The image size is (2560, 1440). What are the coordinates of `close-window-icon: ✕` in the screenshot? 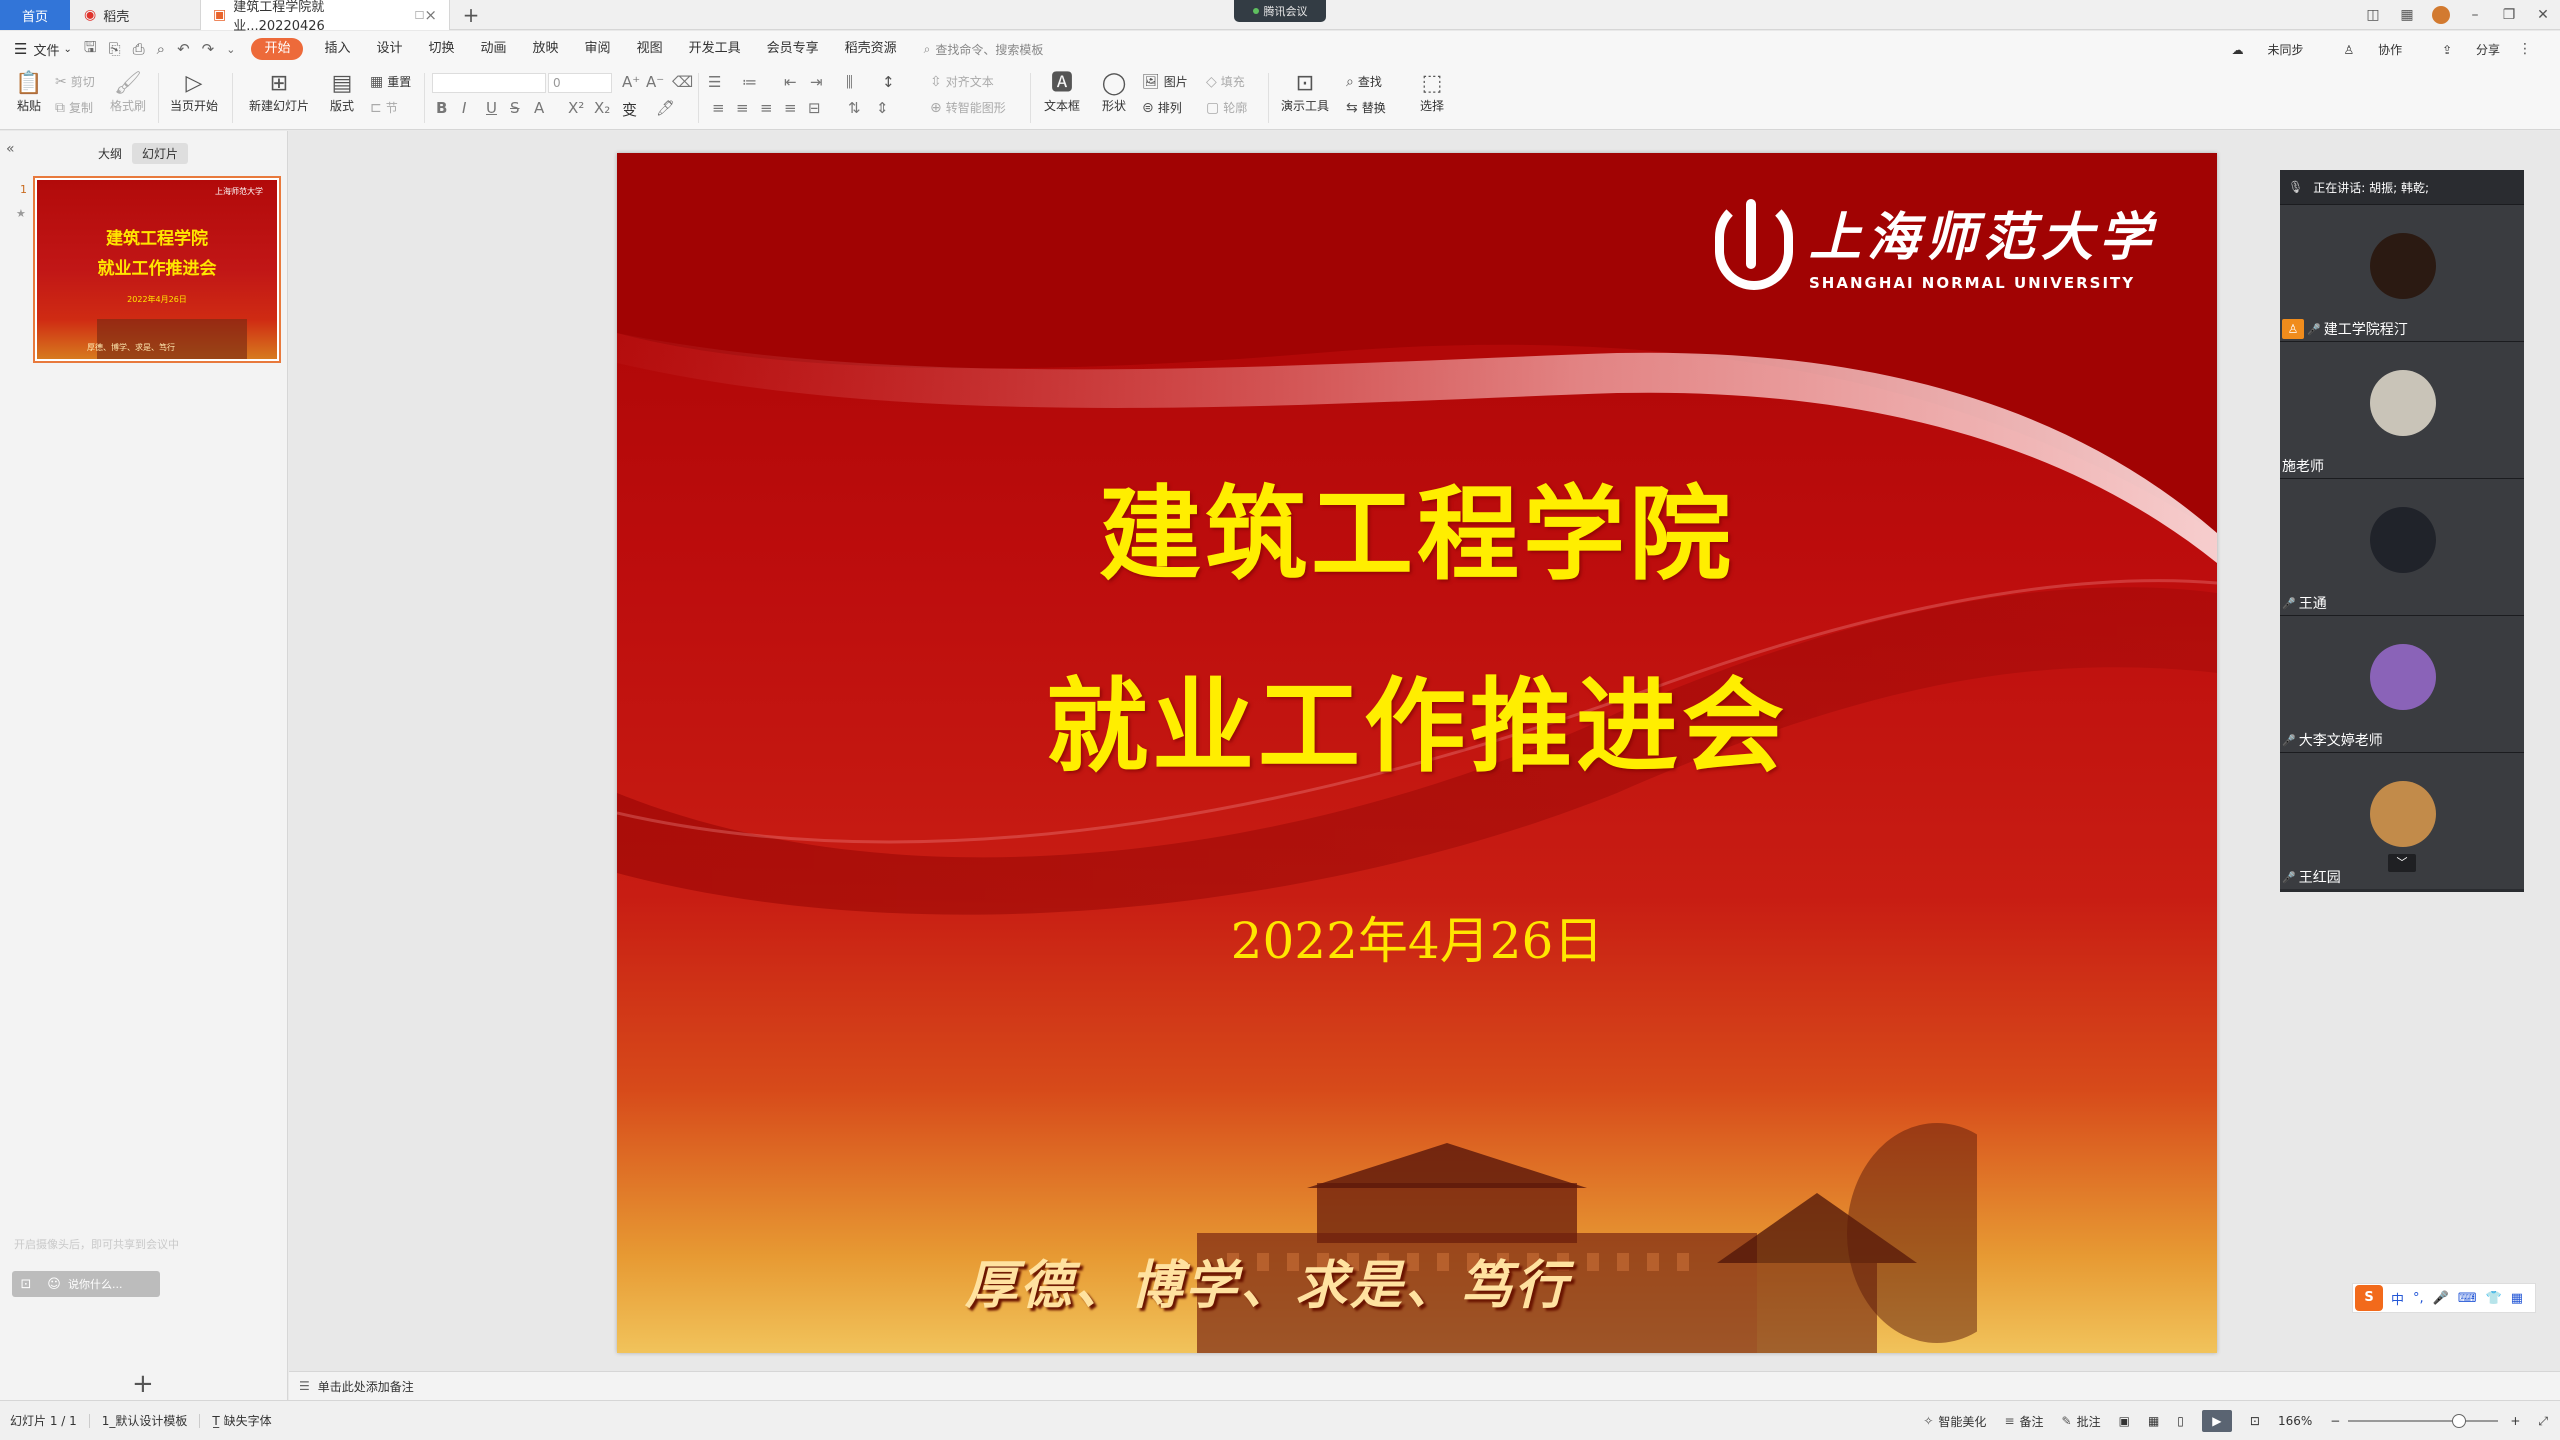 It's located at (2543, 15).